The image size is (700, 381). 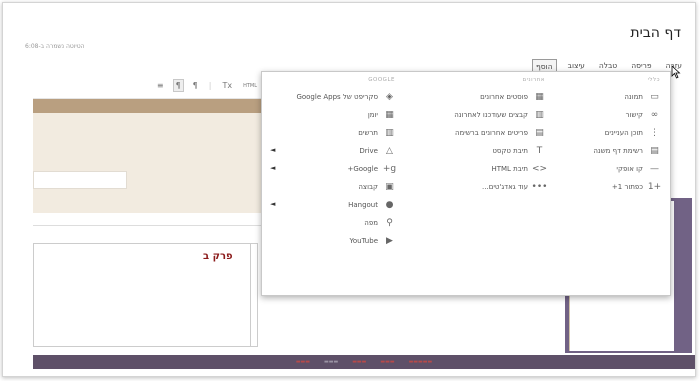 I want to click on section-heading: פרק ב, so click(x=218, y=256).